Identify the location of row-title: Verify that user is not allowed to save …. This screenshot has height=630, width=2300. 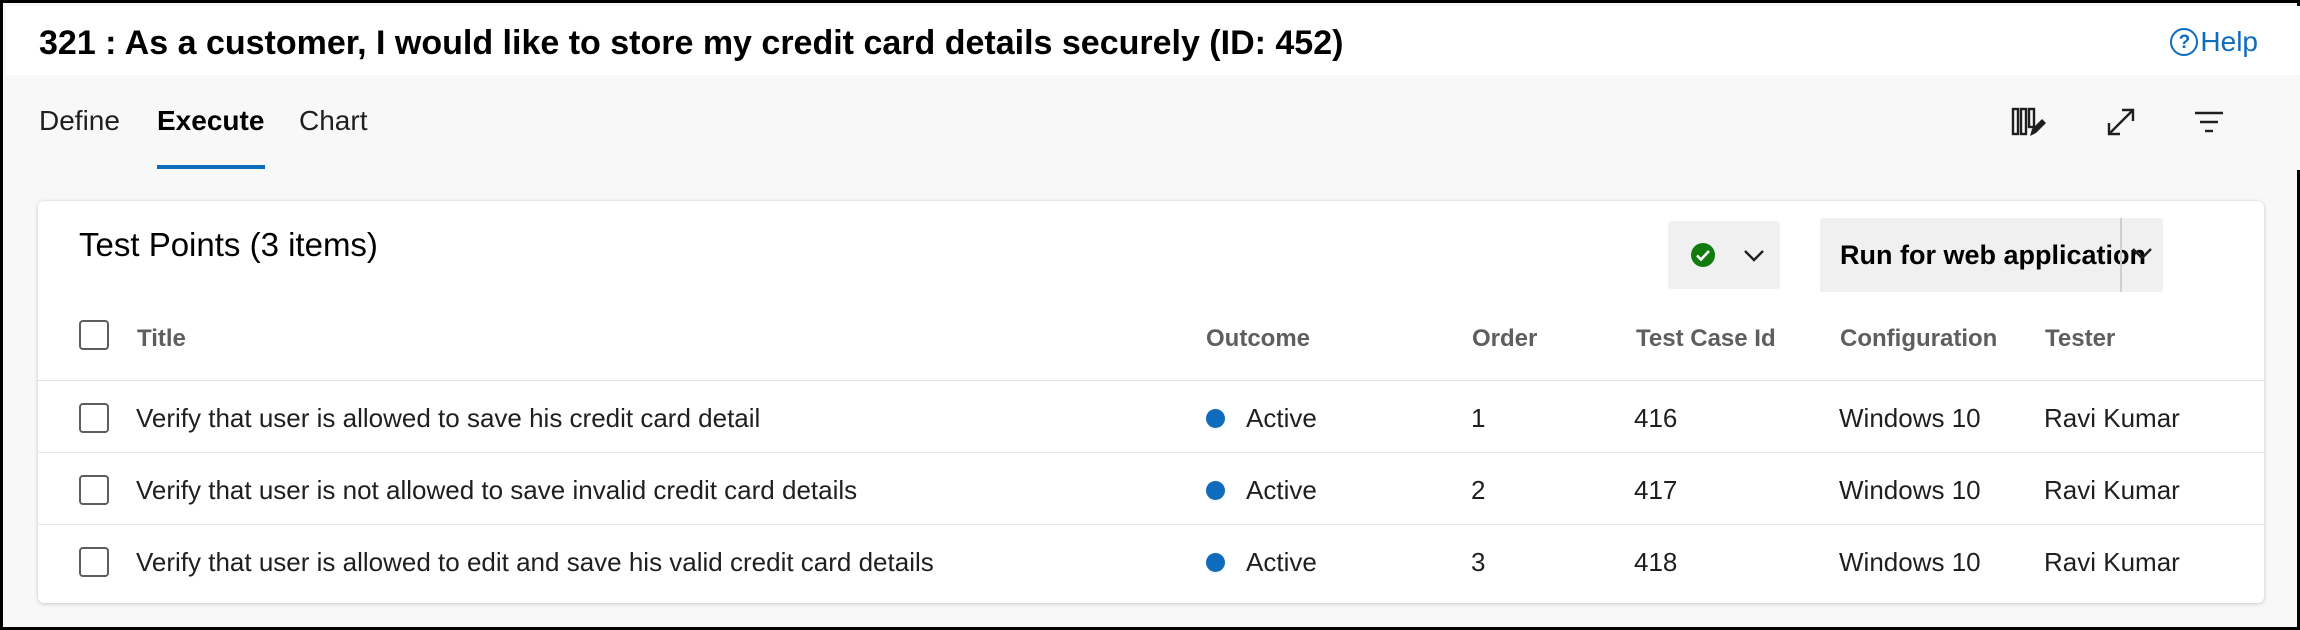
(497, 490).